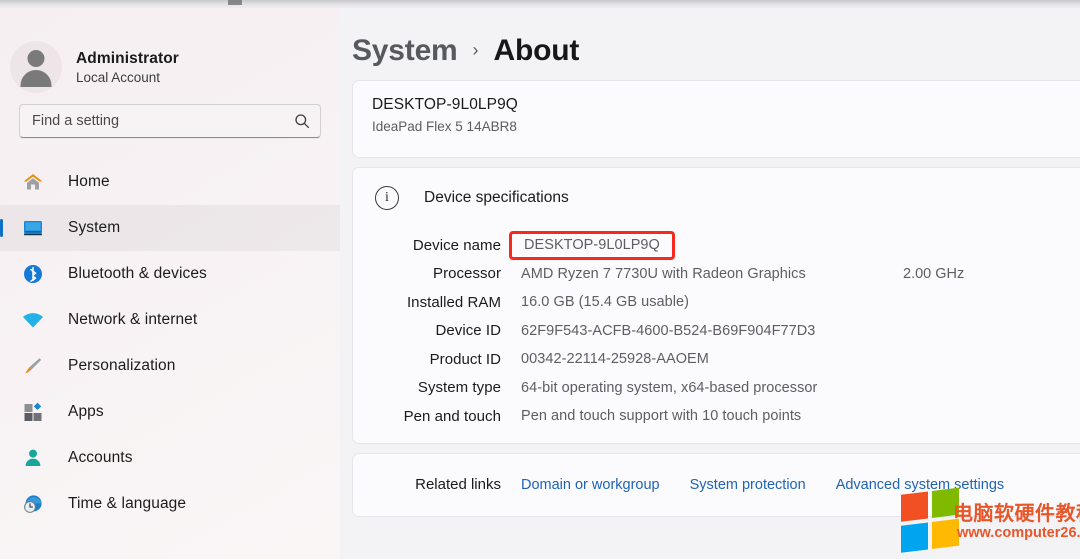 The height and width of the screenshot is (559, 1080). I want to click on page-title: About, so click(536, 50).